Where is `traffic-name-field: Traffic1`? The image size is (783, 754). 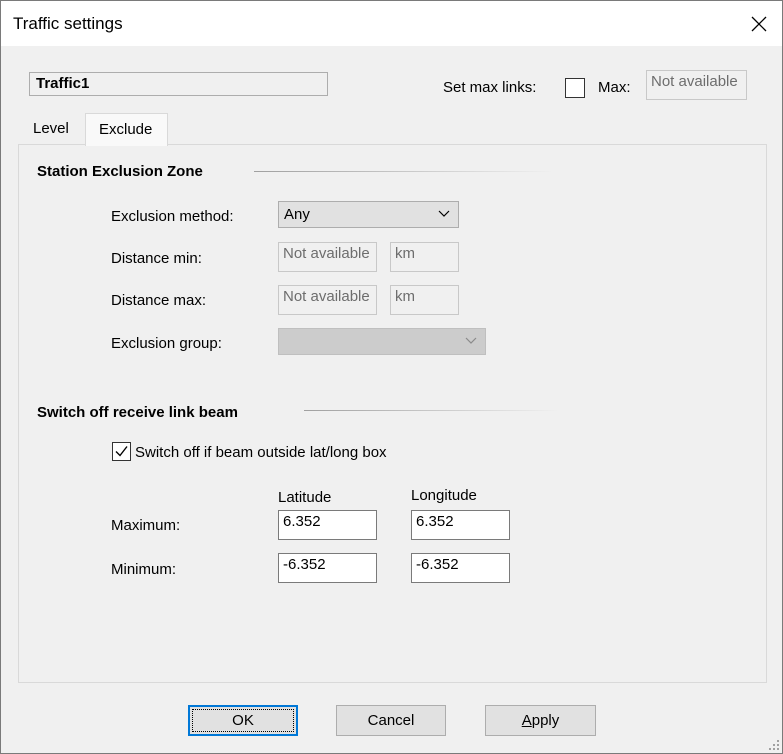
traffic-name-field: Traffic1 is located at coordinates (178, 84).